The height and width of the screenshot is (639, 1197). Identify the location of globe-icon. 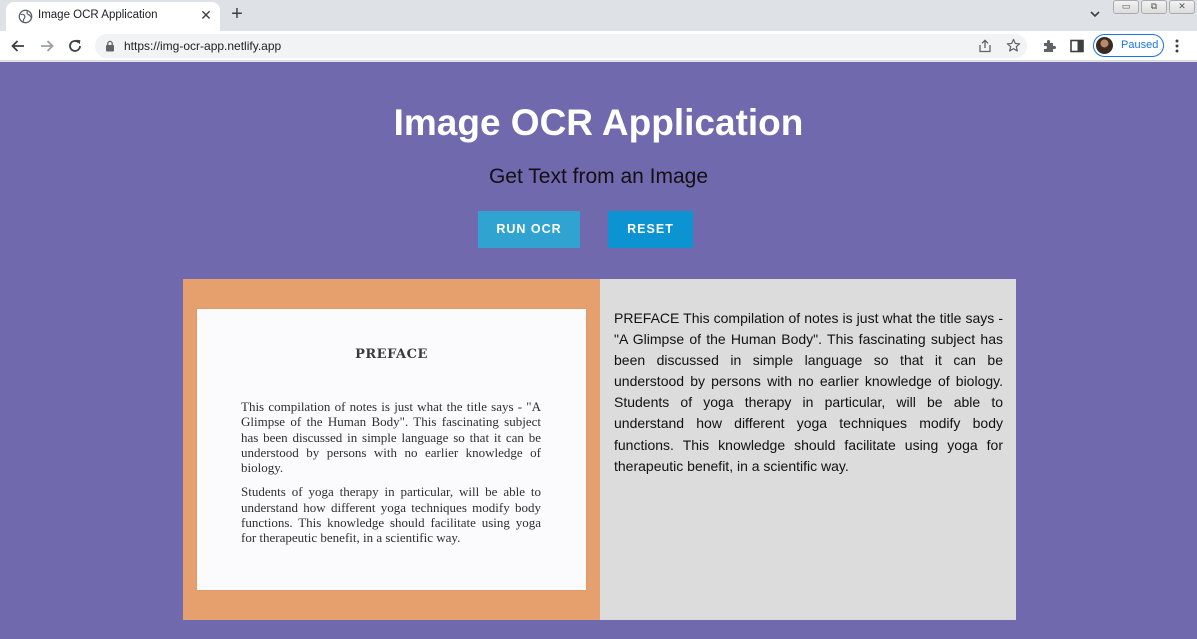
(25, 16).